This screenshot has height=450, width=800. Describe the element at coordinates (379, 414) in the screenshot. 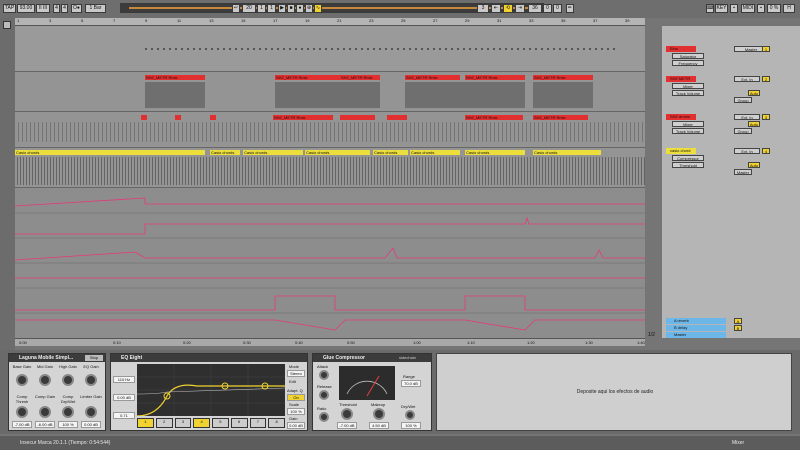

I see `makeup-knob` at that location.